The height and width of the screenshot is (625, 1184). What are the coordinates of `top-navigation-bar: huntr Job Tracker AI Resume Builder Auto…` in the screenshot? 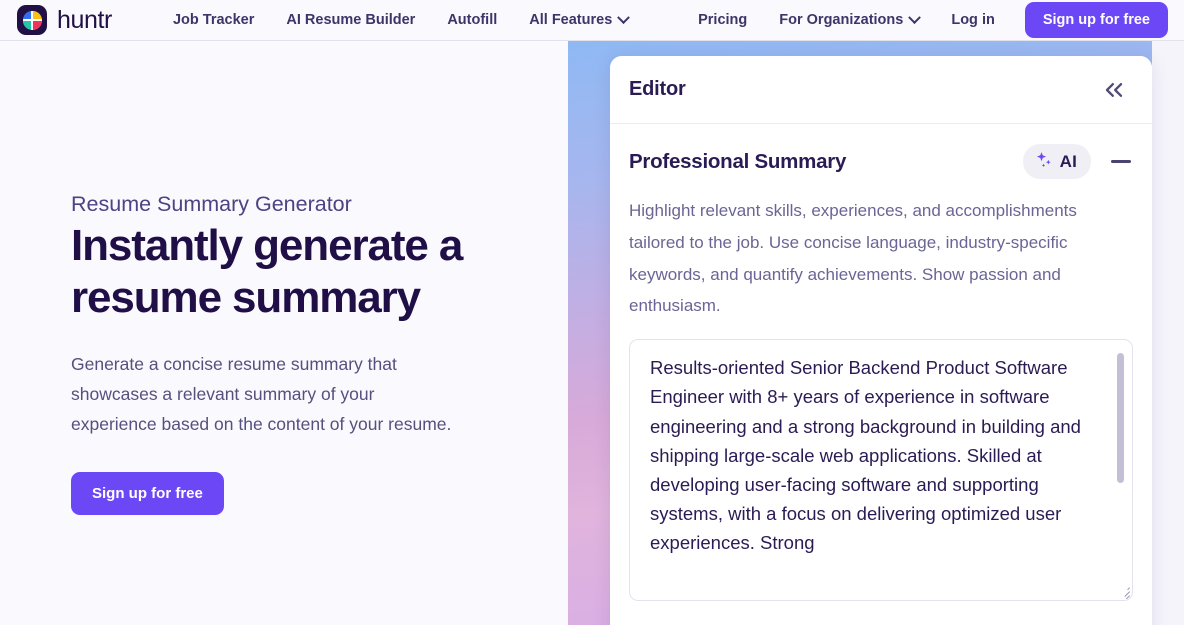 It's located at (592, 20).